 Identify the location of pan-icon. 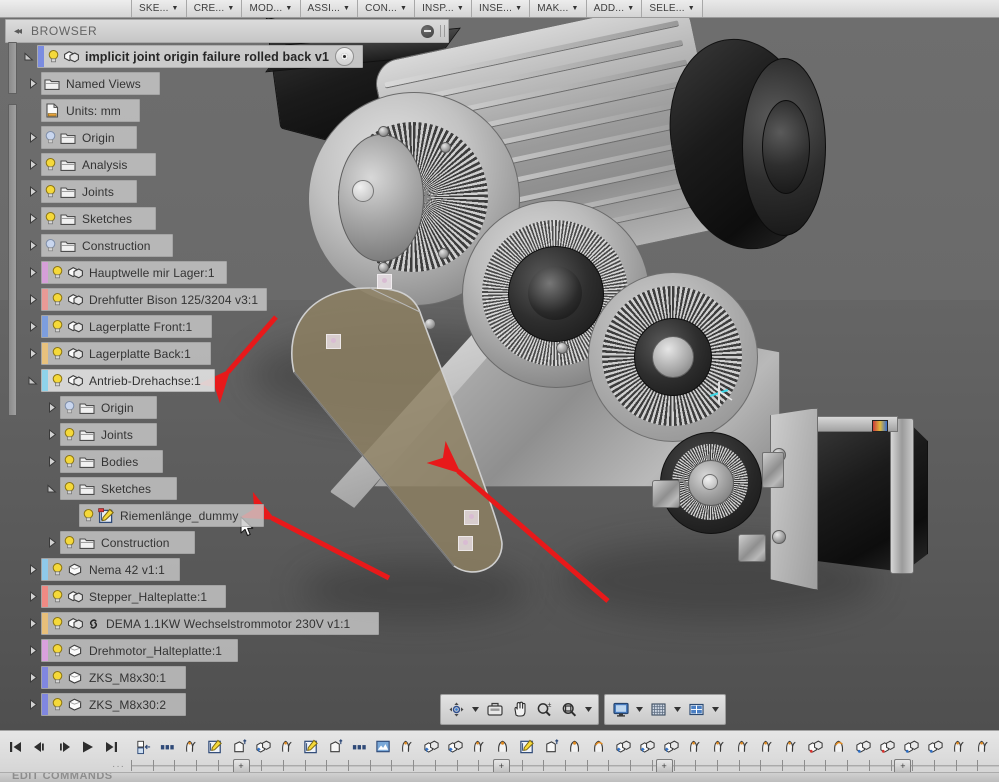
(519, 709).